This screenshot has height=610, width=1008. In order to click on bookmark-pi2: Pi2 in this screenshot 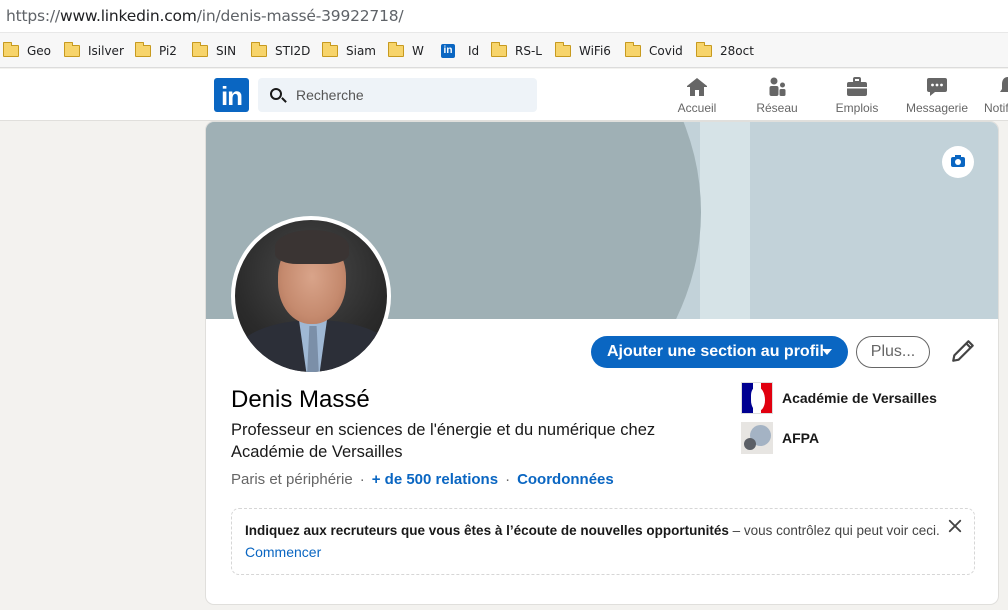, I will do `click(156, 51)`.